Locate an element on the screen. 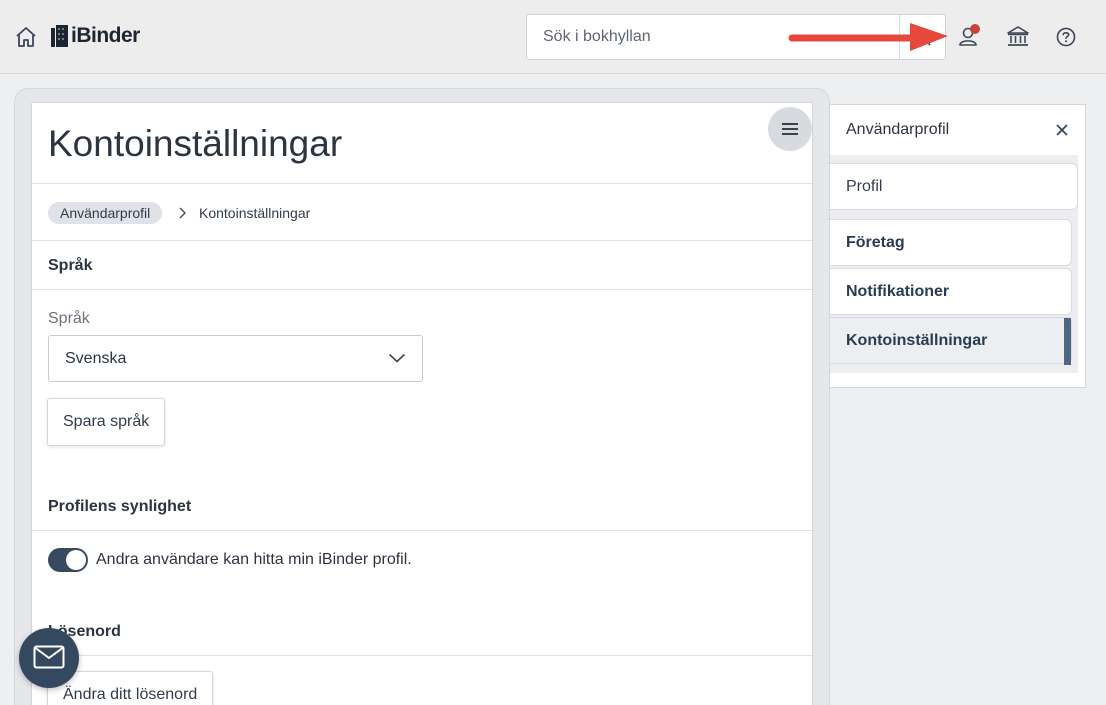 The width and height of the screenshot is (1106, 705). language-heading: Språk is located at coordinates (70, 265).